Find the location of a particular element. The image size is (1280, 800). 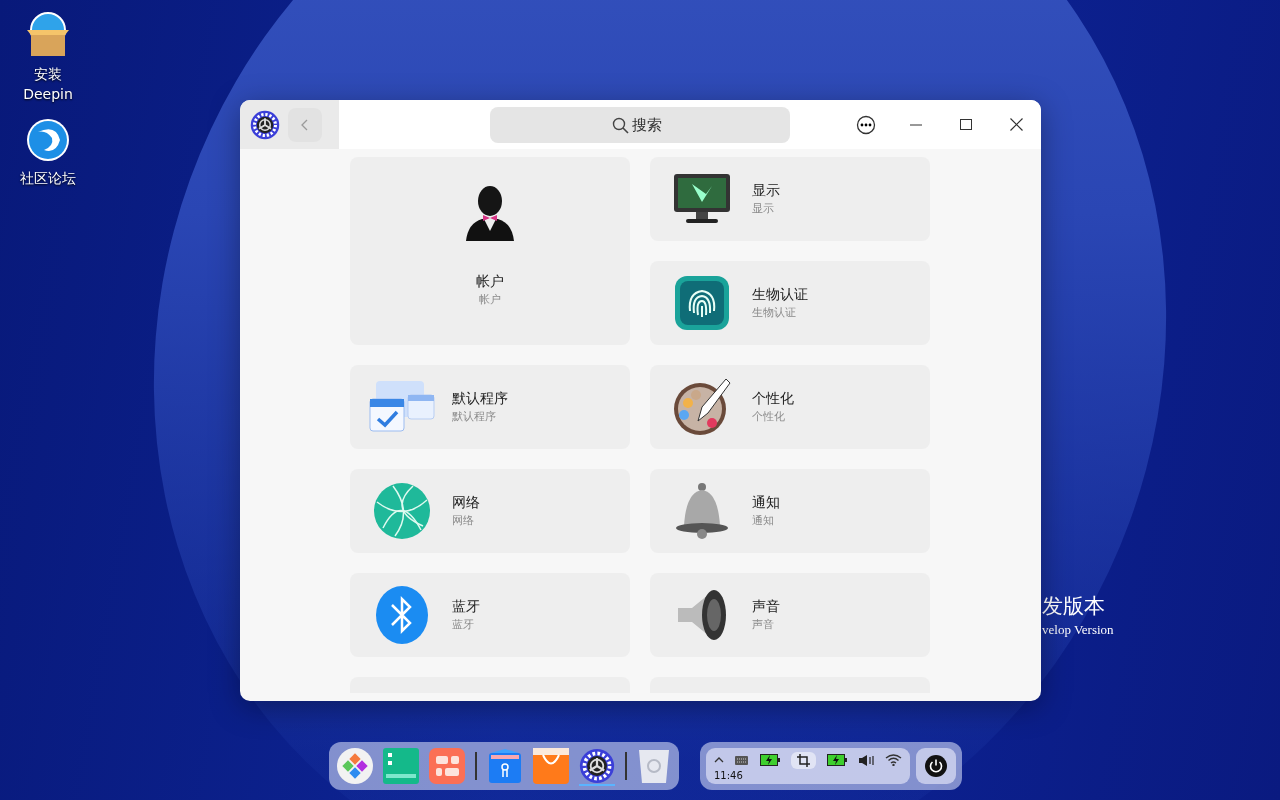

module-subtitle: 默认程序 is located at coordinates (474, 417).